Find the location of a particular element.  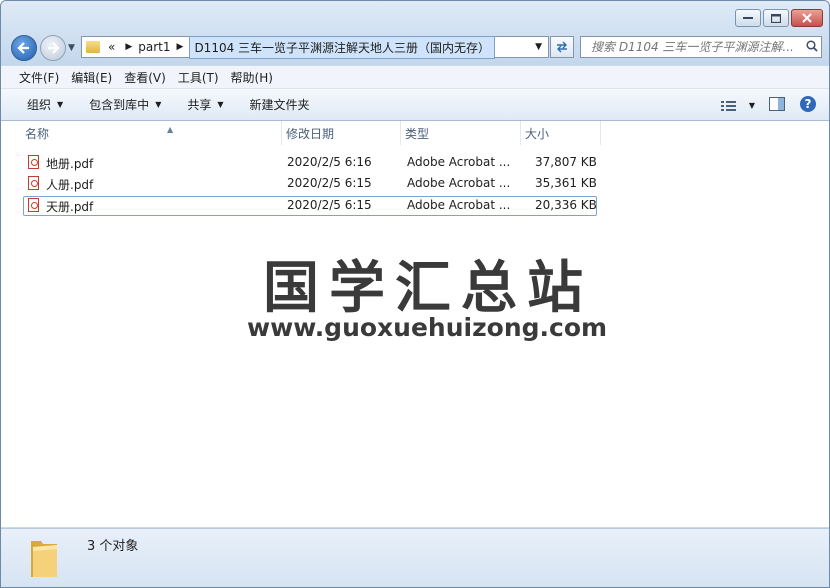

file-name: 天册.pdf is located at coordinates (70, 207).